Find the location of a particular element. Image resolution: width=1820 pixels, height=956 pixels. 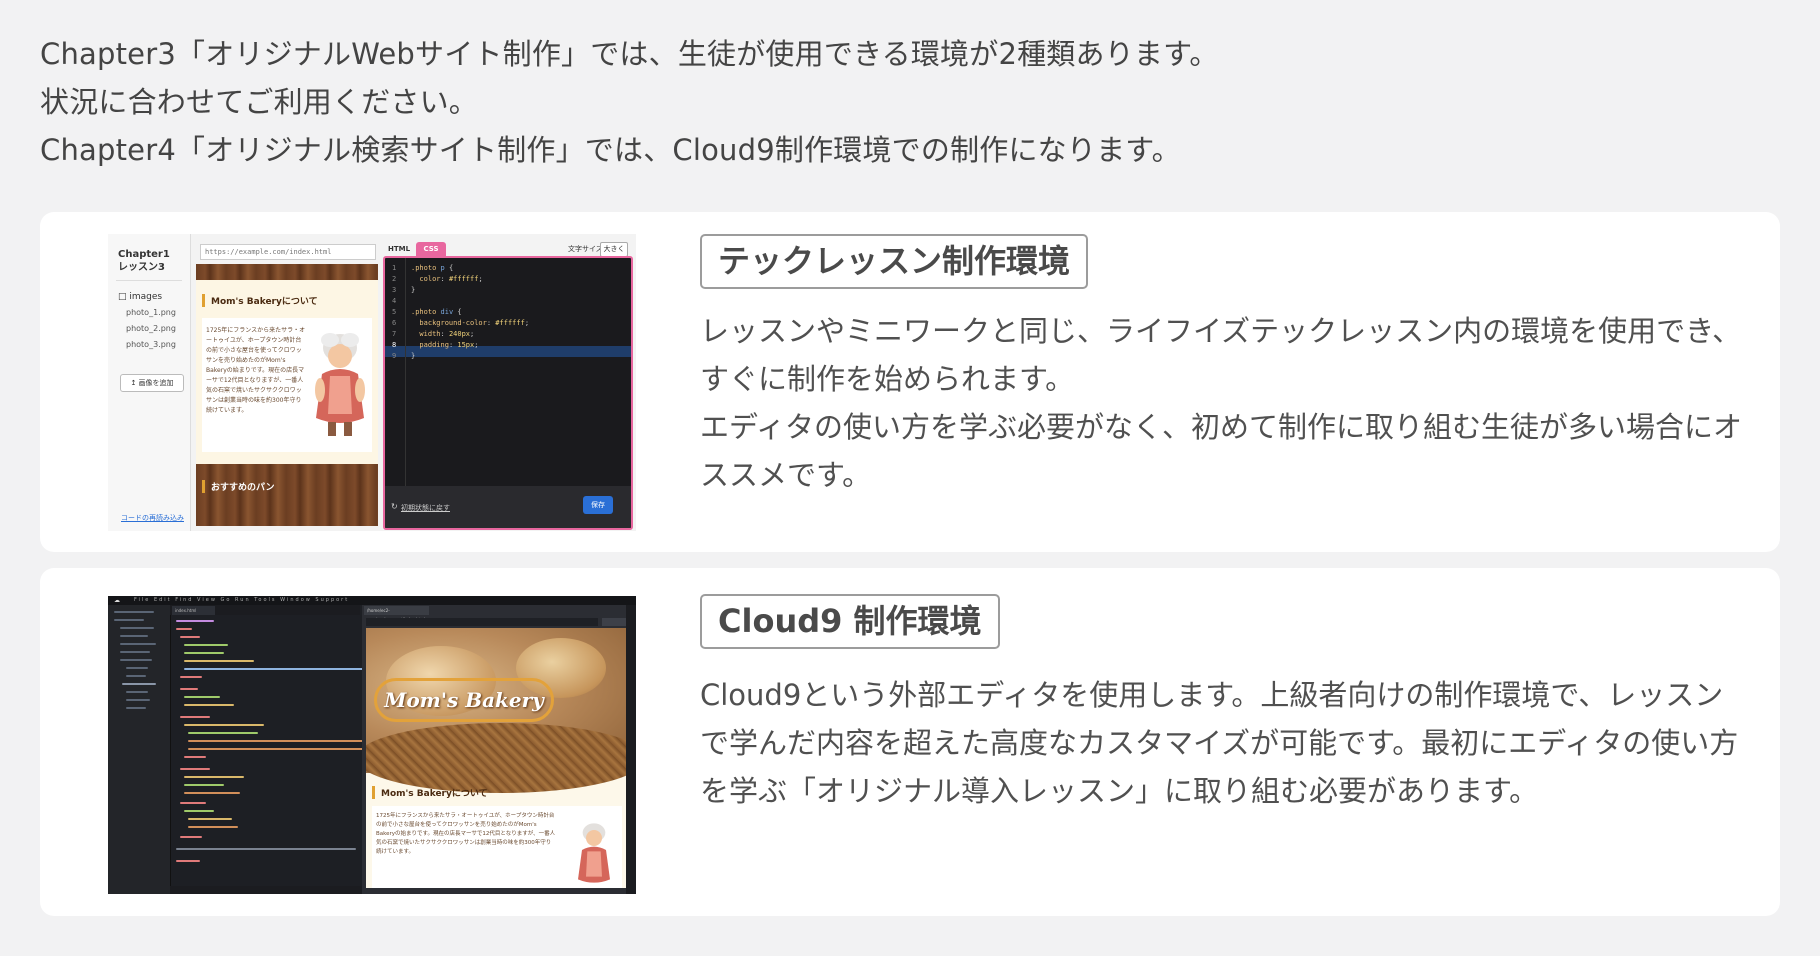

file-item: photo_3.png is located at coordinates (151, 344).